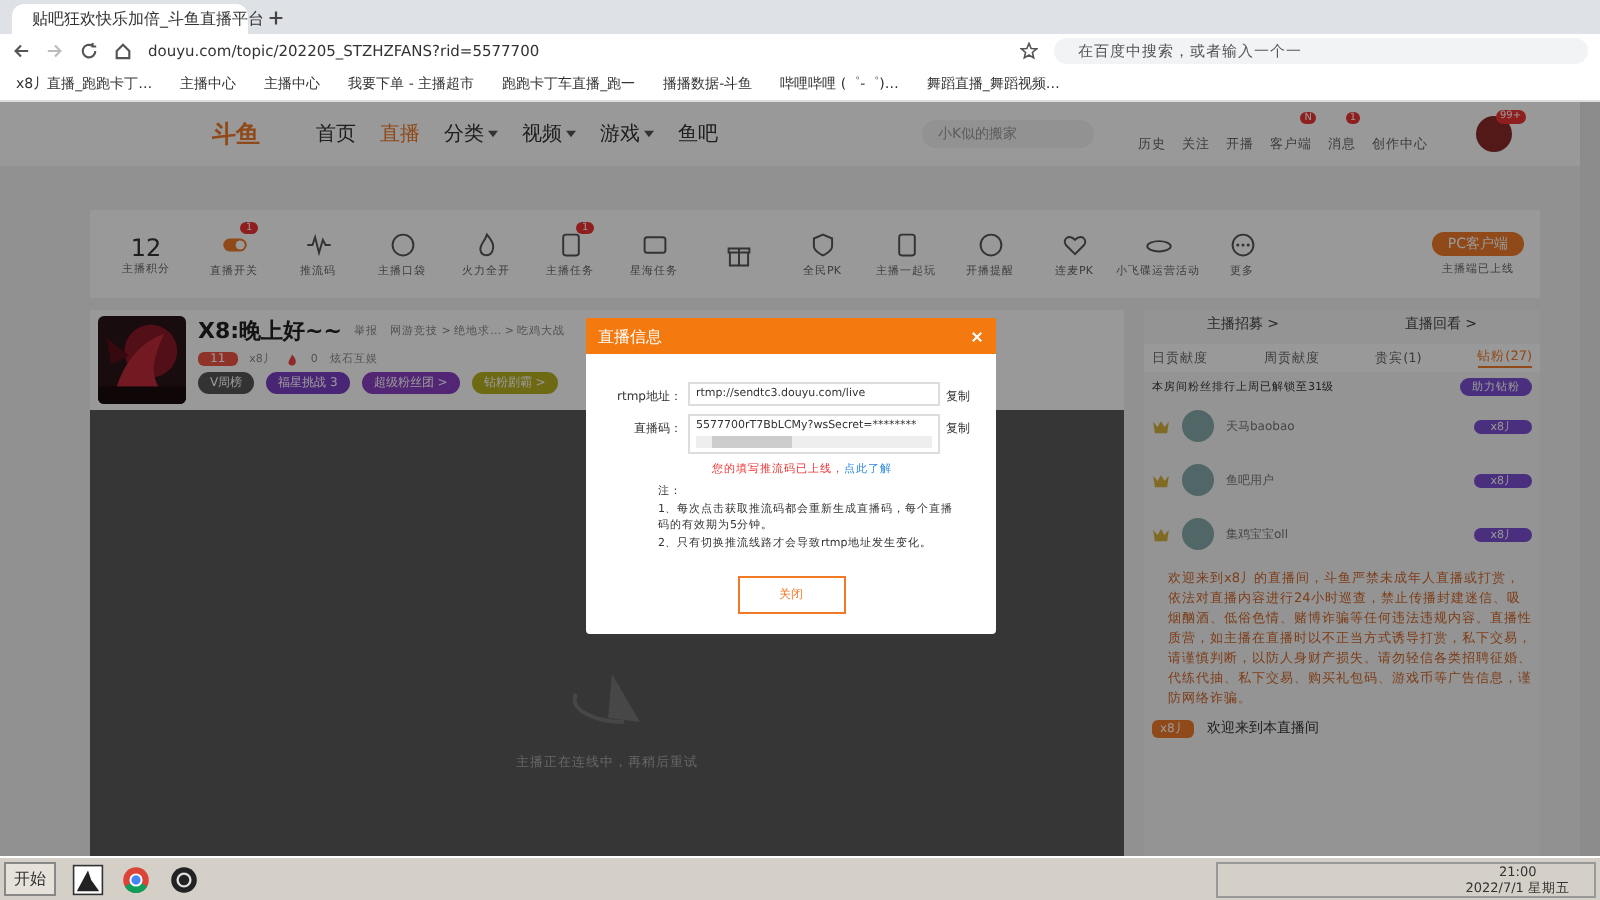  I want to click on nav-link: 首页, so click(336, 134).